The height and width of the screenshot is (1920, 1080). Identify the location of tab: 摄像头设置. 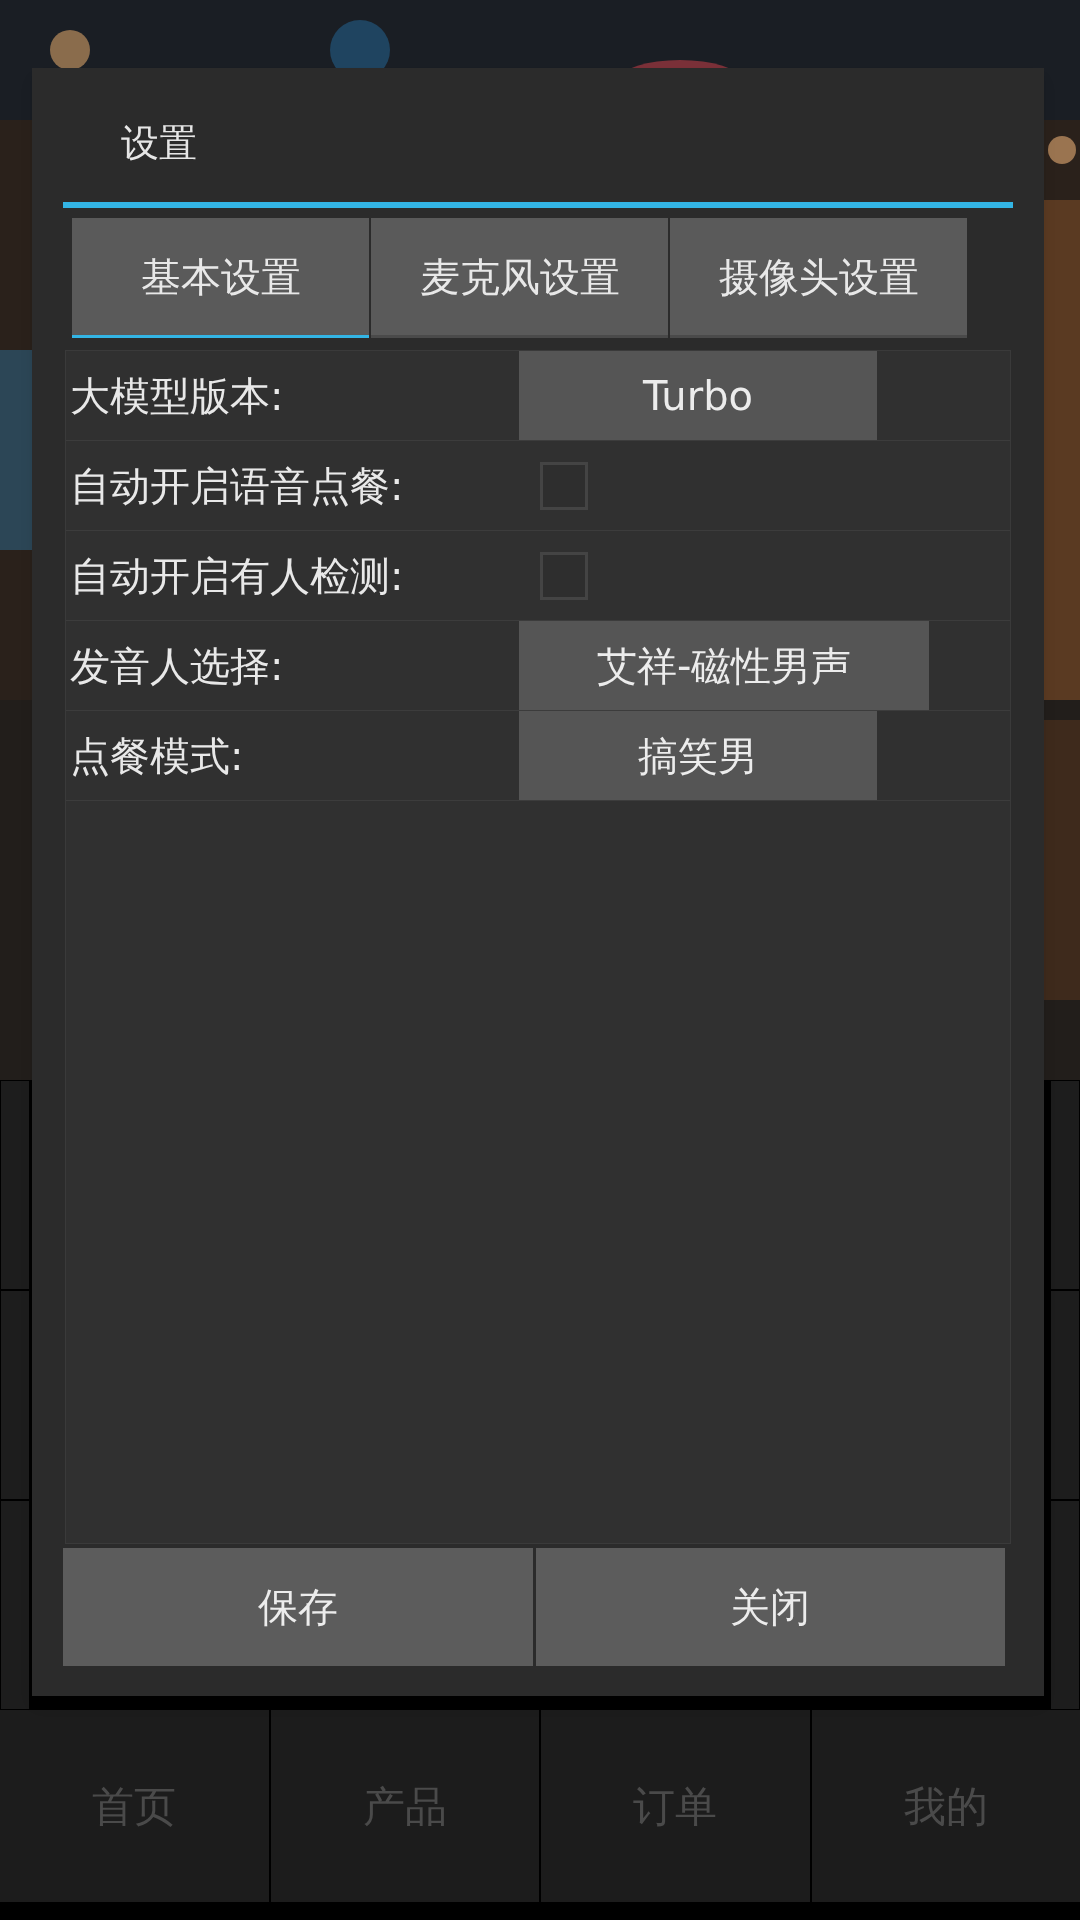
(818, 278).